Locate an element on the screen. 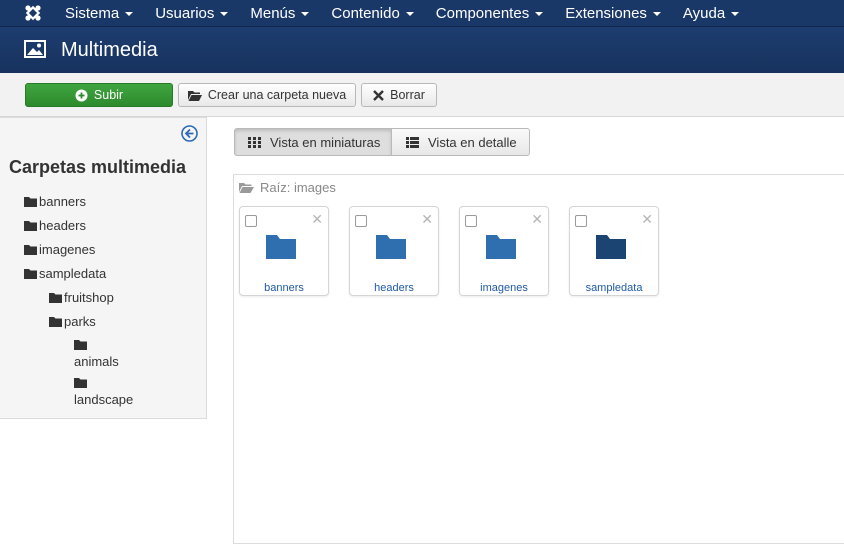  menu-label: Componentes is located at coordinates (482, 13).